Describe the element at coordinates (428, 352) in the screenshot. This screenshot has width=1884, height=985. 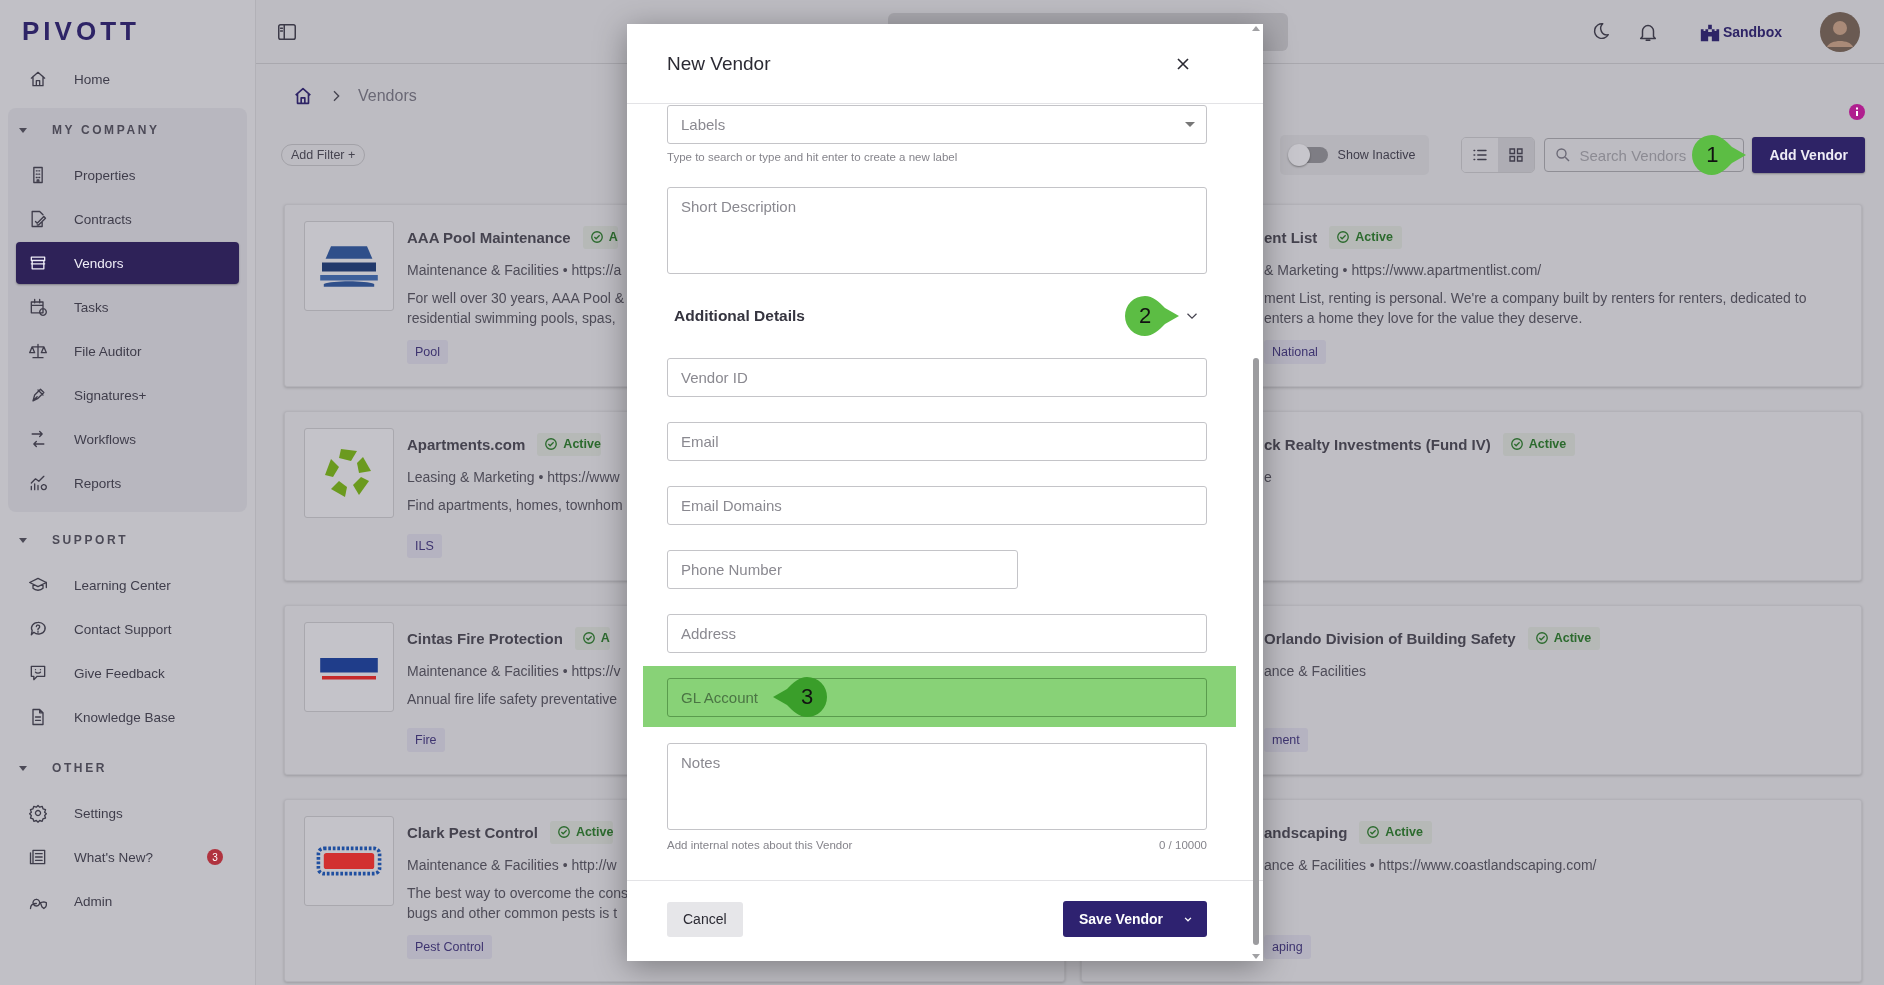
I see `vendor-tag: Pool` at that location.